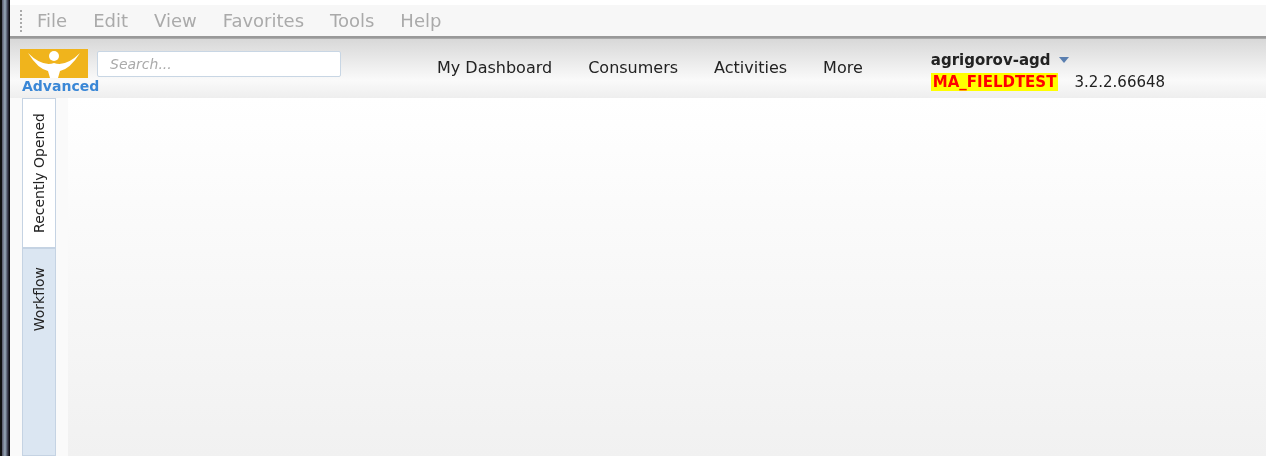  I want to click on nav-item: More, so click(843, 67).